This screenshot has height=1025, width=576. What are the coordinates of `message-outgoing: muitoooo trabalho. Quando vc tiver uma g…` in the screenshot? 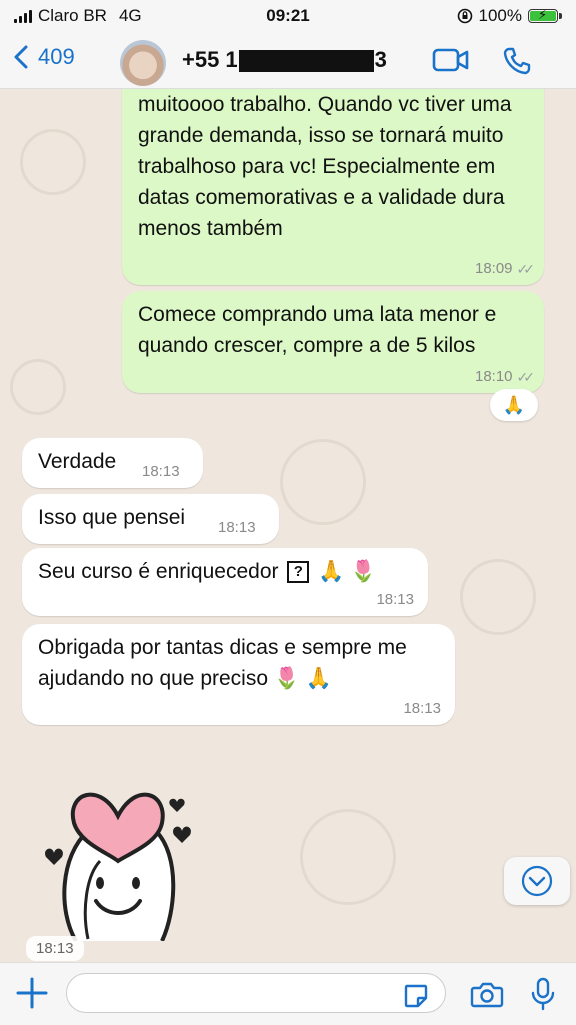 It's located at (333, 187).